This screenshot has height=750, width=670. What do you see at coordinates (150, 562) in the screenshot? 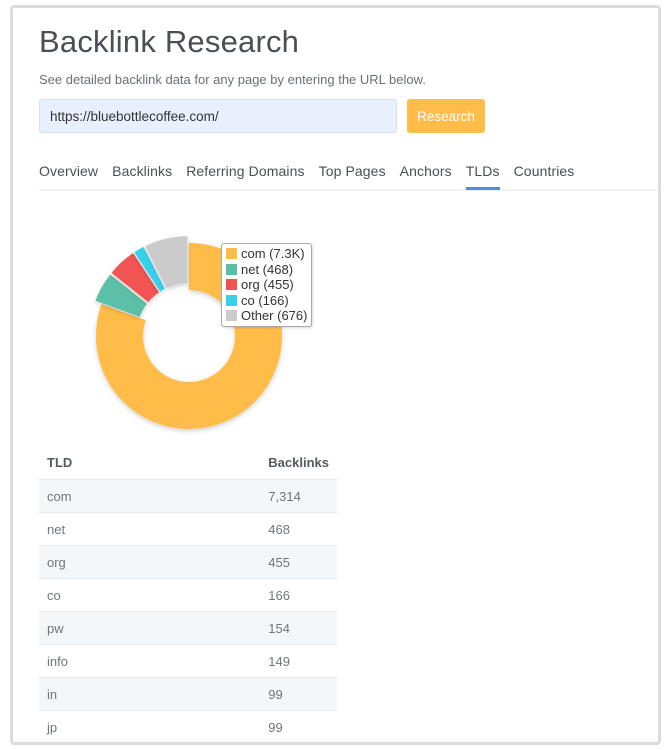
I see `cell-tld: org` at bounding box center [150, 562].